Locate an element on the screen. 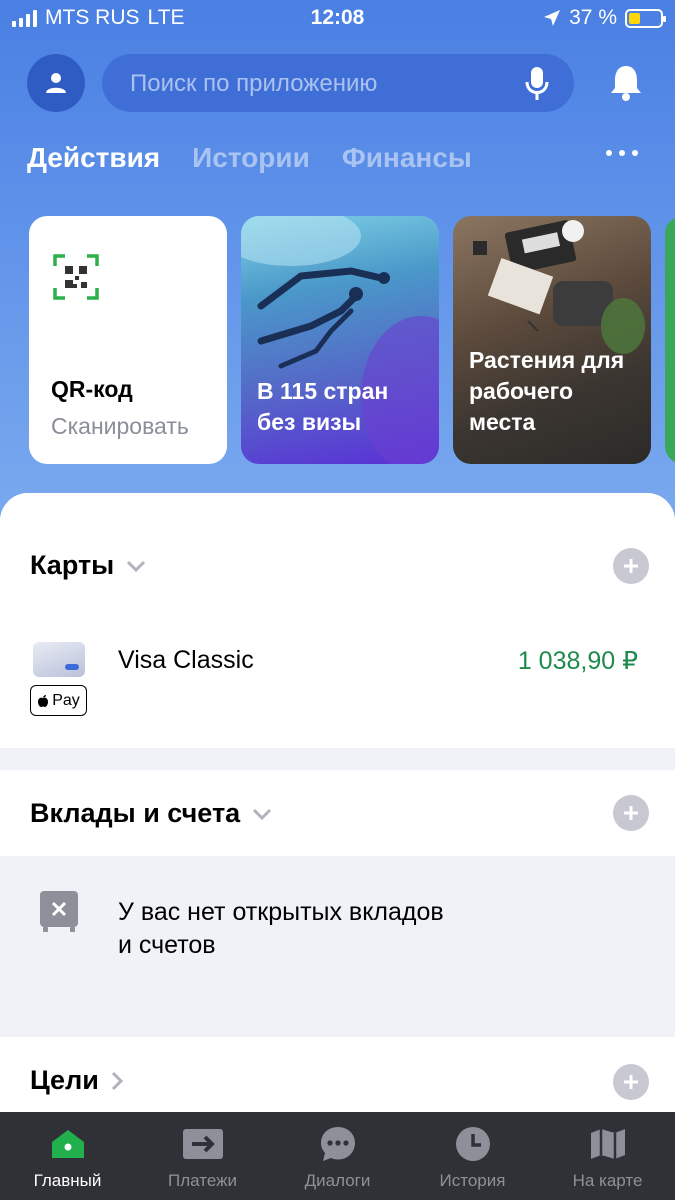 The height and width of the screenshot is (1200, 675). apple-pay-badge: Pay is located at coordinates (58, 700).